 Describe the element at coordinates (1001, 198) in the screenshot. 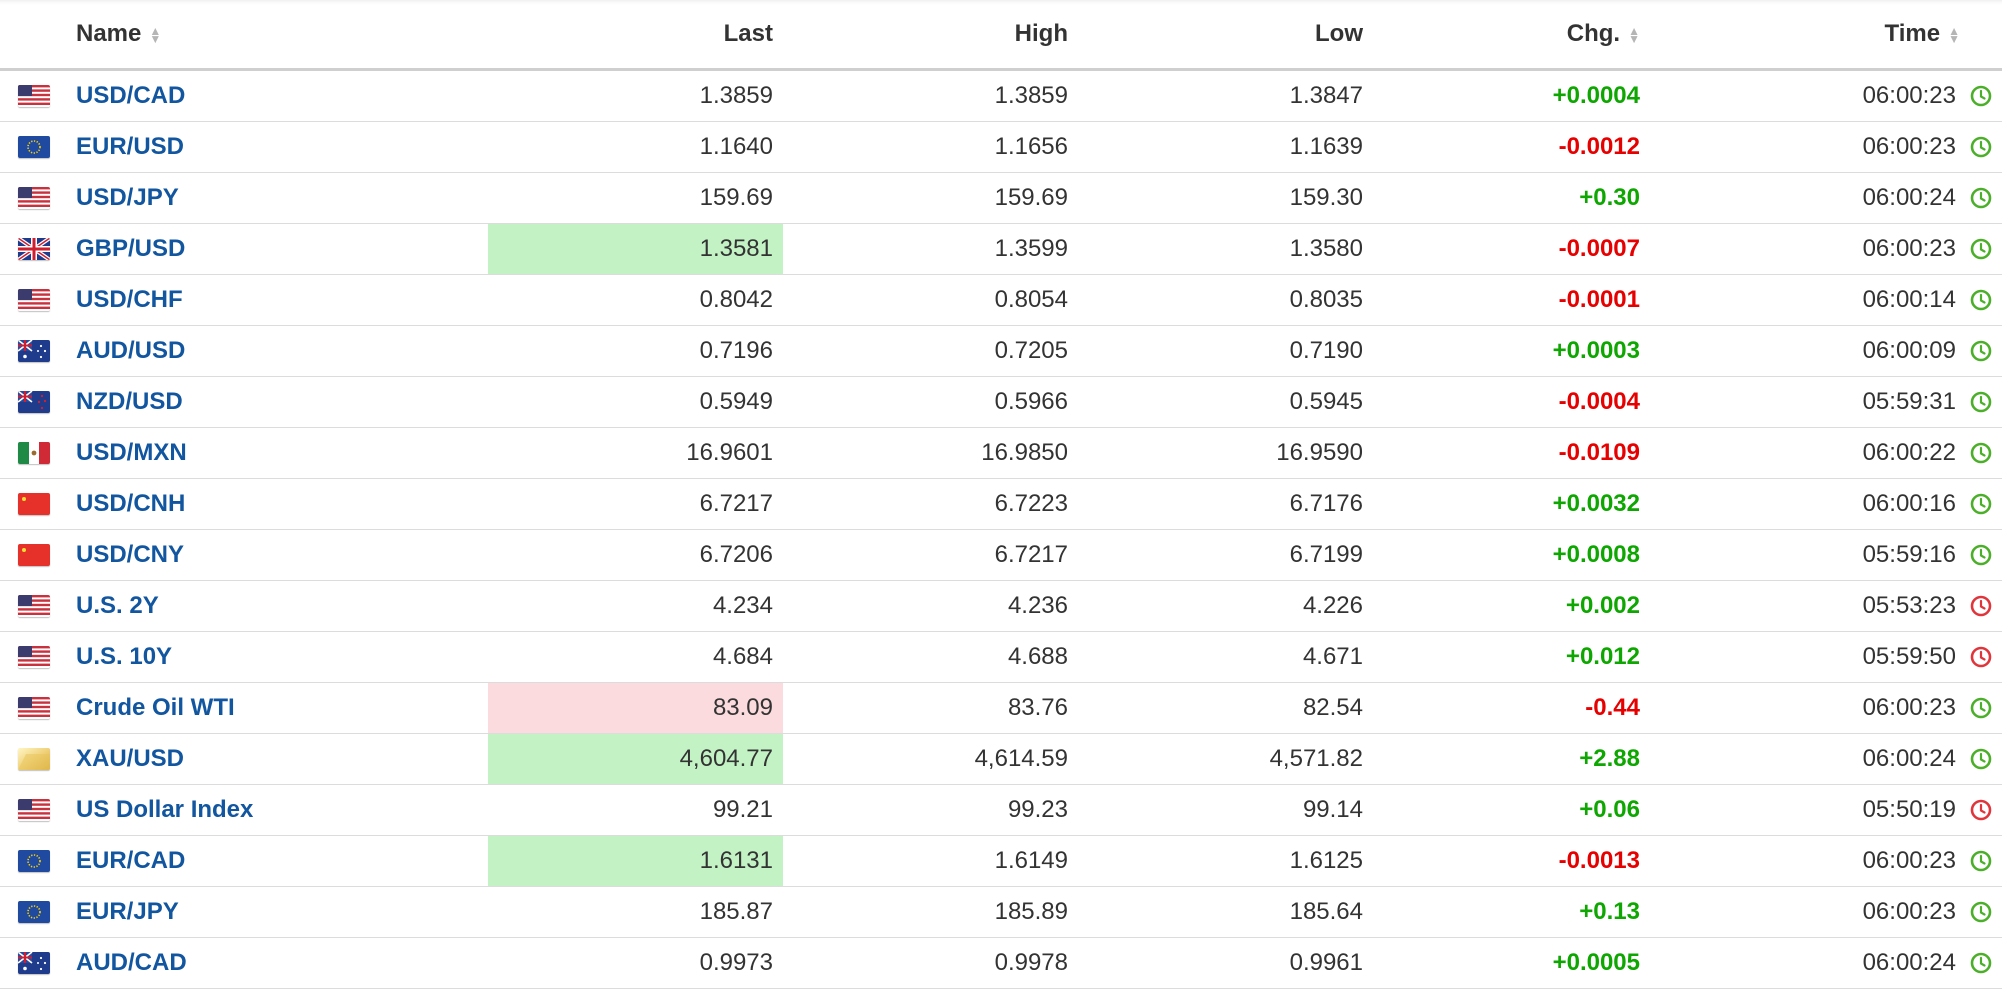

I see `table-row: USD/JPY 159.69 159.69 159.30 +0.30 06:00:24` at that location.